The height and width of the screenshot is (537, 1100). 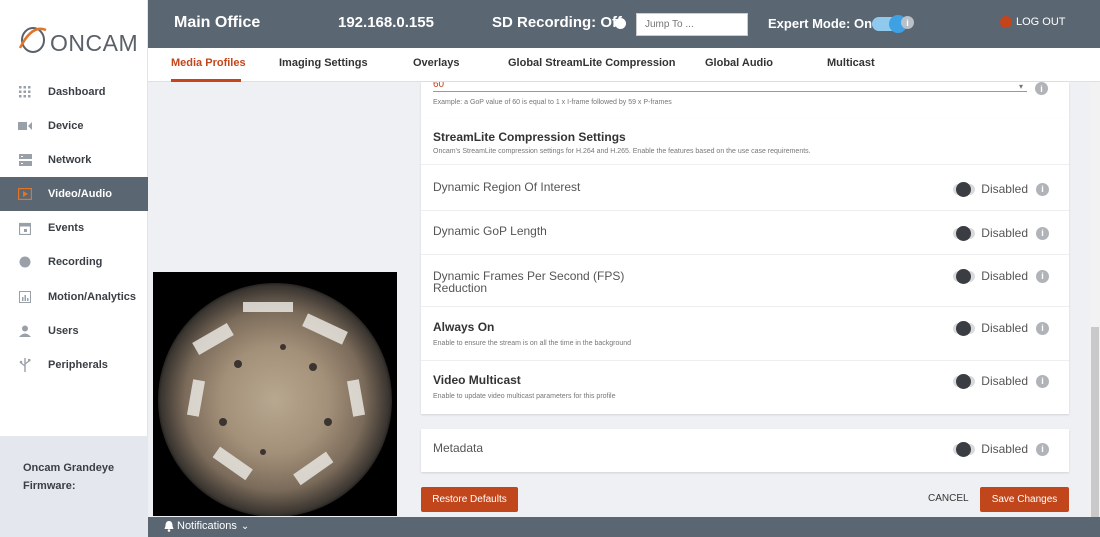 I want to click on sidebar-item-label: Dashboard, so click(x=77, y=92).